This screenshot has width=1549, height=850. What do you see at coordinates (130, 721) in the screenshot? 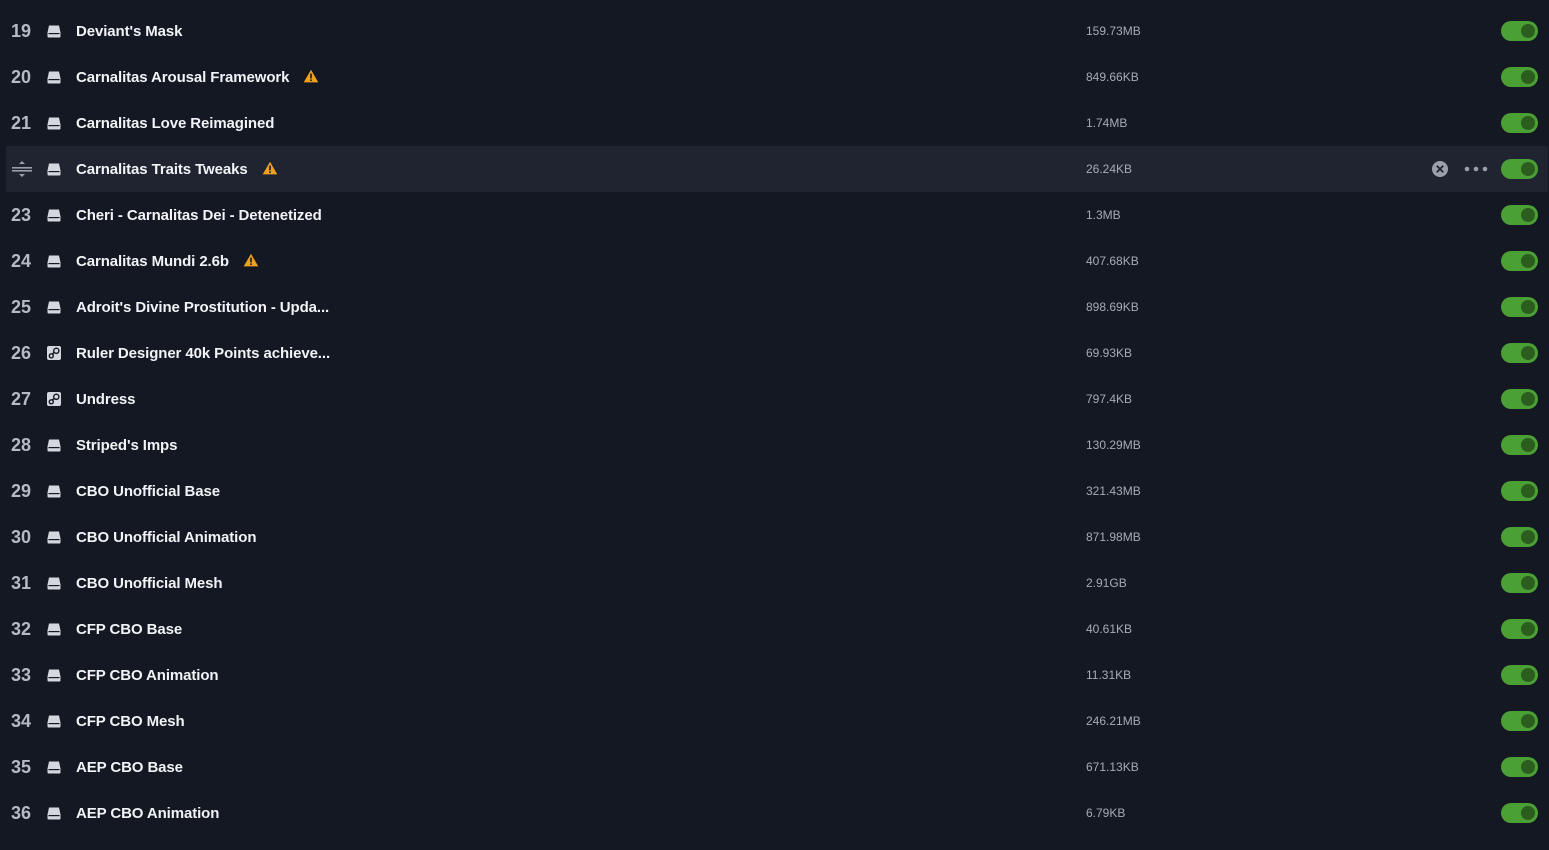
I see `mod-name: CFP CBO Mesh` at bounding box center [130, 721].